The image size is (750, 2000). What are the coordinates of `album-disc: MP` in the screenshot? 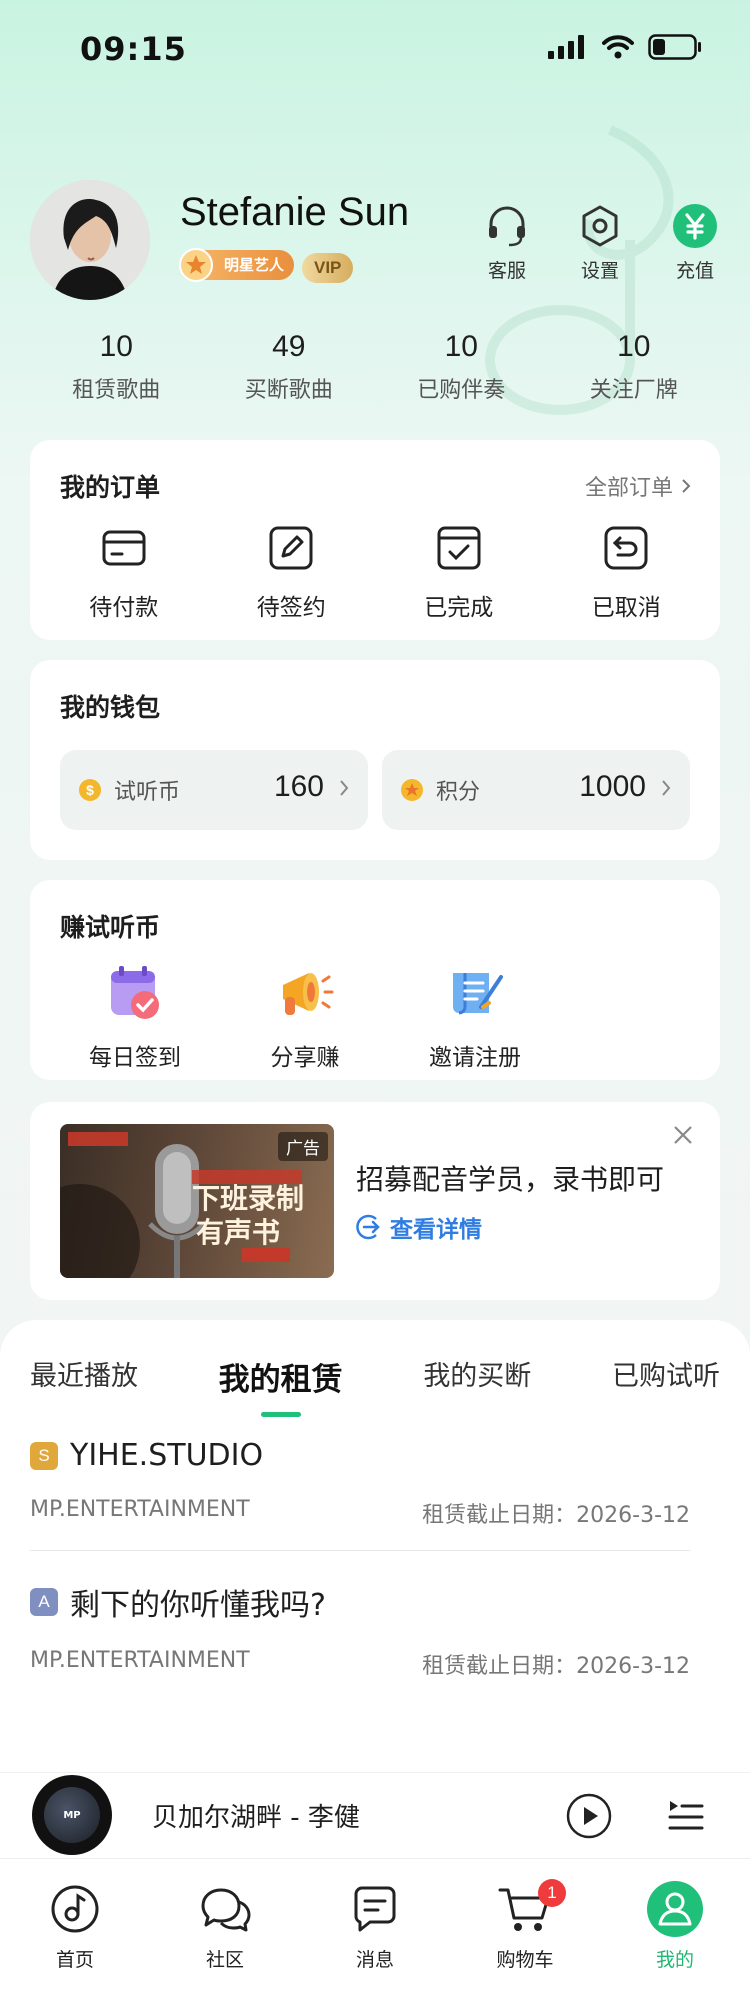 It's located at (72, 1815).